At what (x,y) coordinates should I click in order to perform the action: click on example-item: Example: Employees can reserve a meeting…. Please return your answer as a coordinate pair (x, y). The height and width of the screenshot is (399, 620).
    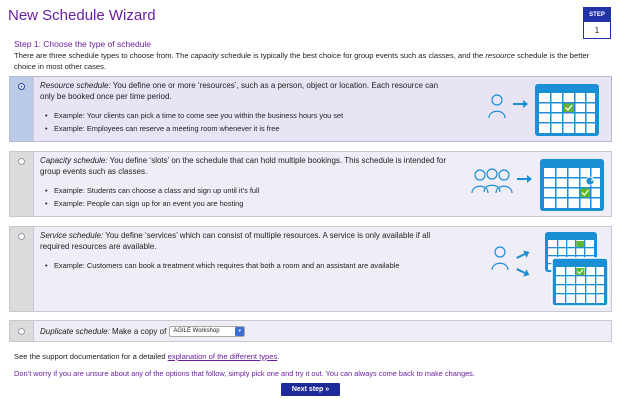
    Looking at the image, I should click on (162, 128).